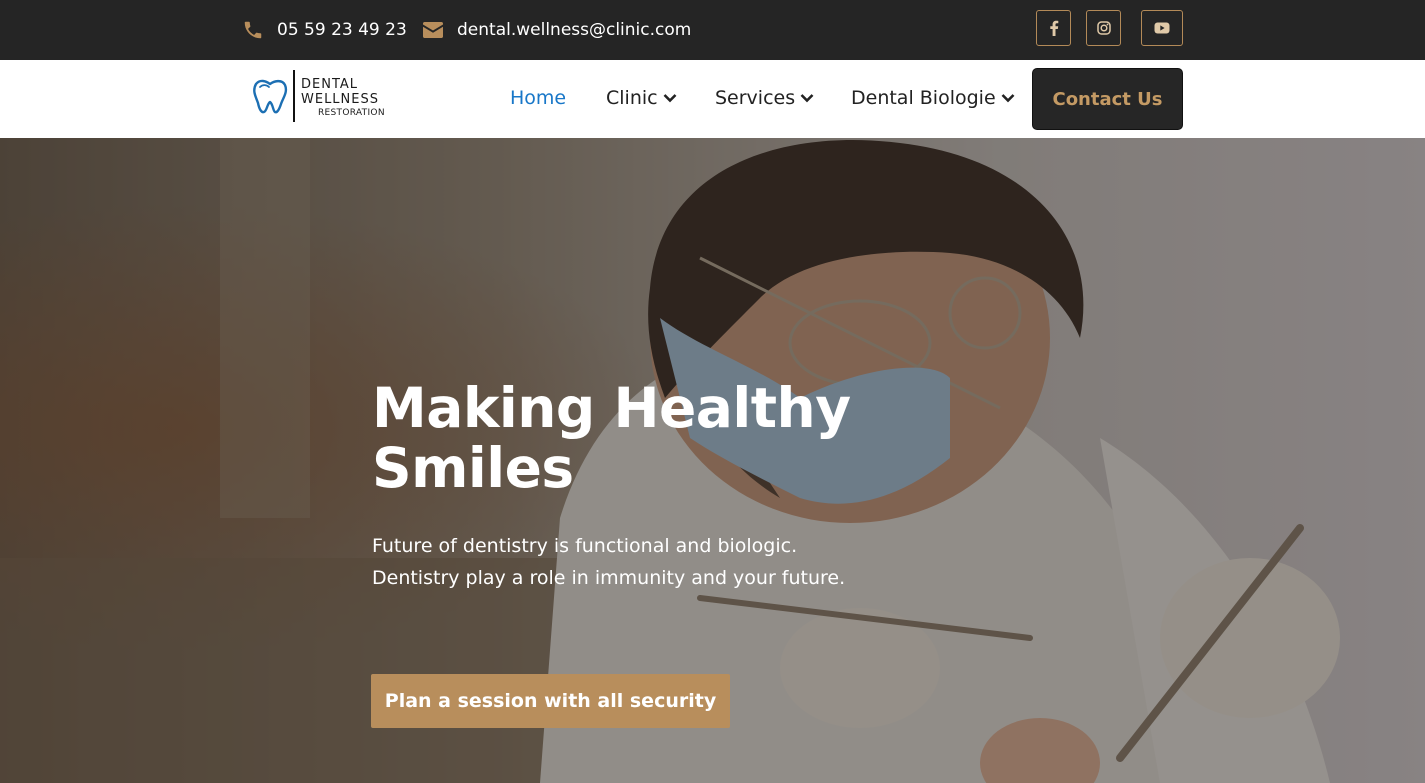 Image resolution: width=1425 pixels, height=783 pixels. What do you see at coordinates (351, 113) in the screenshot?
I see `logo-text-restoration: RESTORATION` at bounding box center [351, 113].